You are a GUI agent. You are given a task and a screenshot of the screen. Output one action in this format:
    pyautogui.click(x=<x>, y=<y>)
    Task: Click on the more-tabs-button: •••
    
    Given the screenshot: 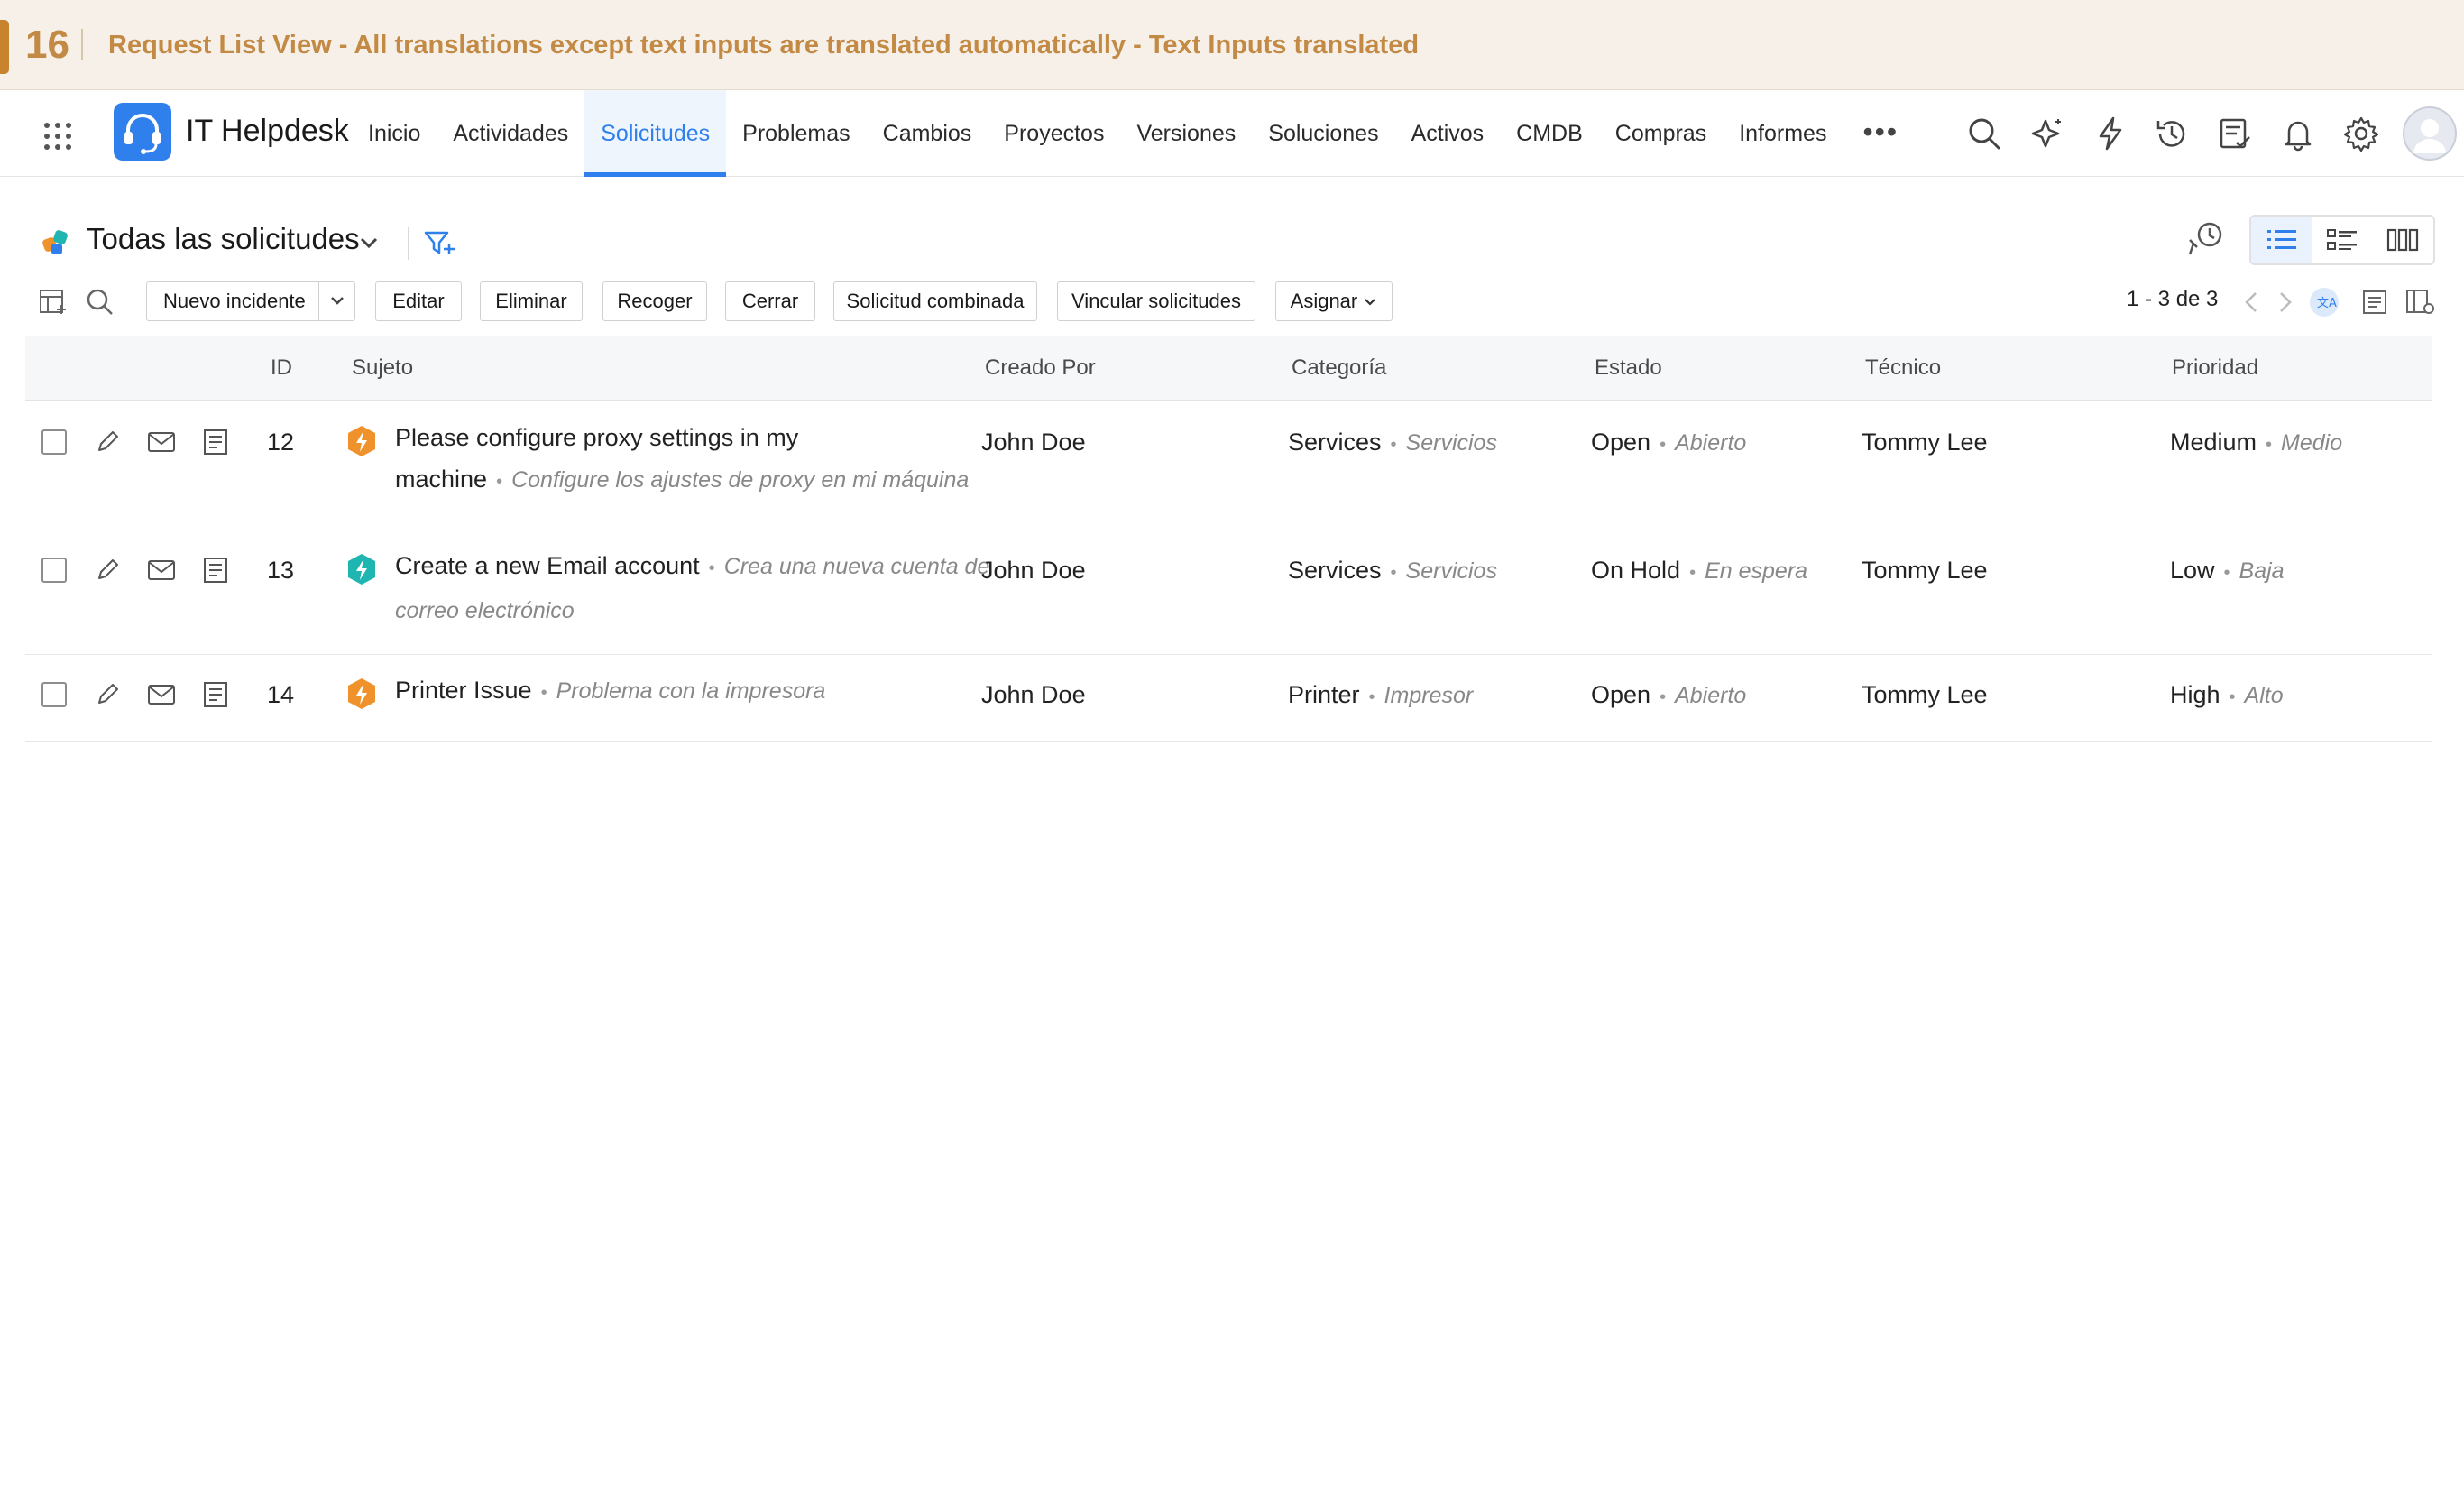 What is the action you would take?
    pyautogui.click(x=1881, y=133)
    